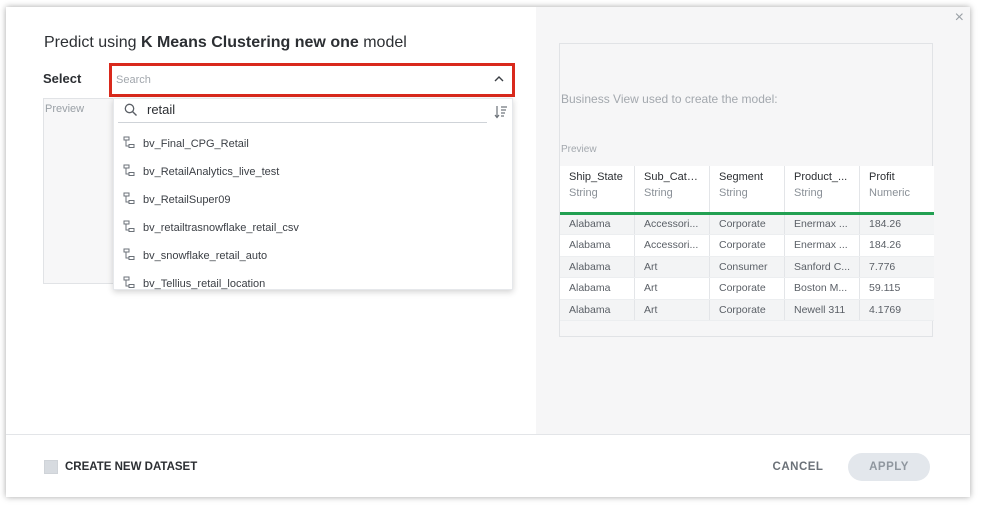 The height and width of the screenshot is (508, 984). Describe the element at coordinates (211, 172) in the screenshot. I see `option-label: bv_RetailAnalytics_live_test` at that location.